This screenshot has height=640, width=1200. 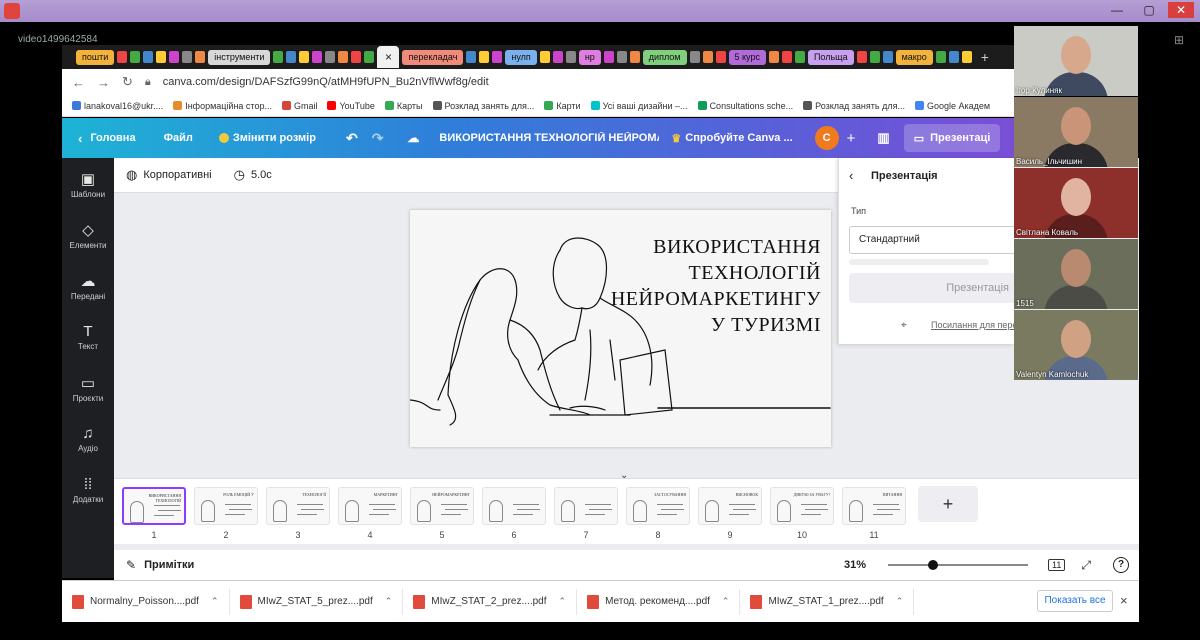 What do you see at coordinates (933, 565) in the screenshot?
I see `zoom-slider-knob` at bounding box center [933, 565].